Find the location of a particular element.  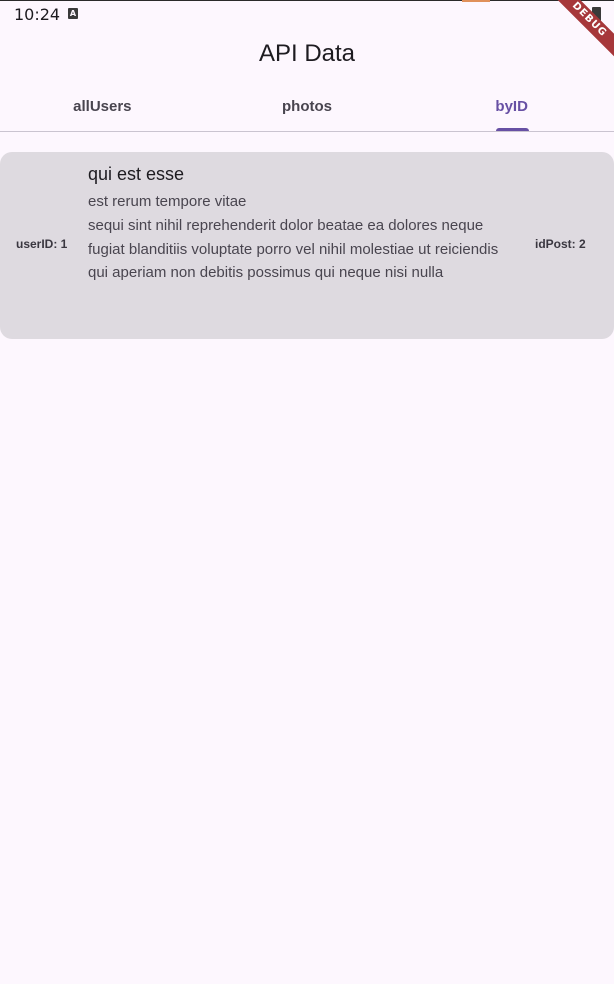

notification-a-icon: A is located at coordinates (73, 13).